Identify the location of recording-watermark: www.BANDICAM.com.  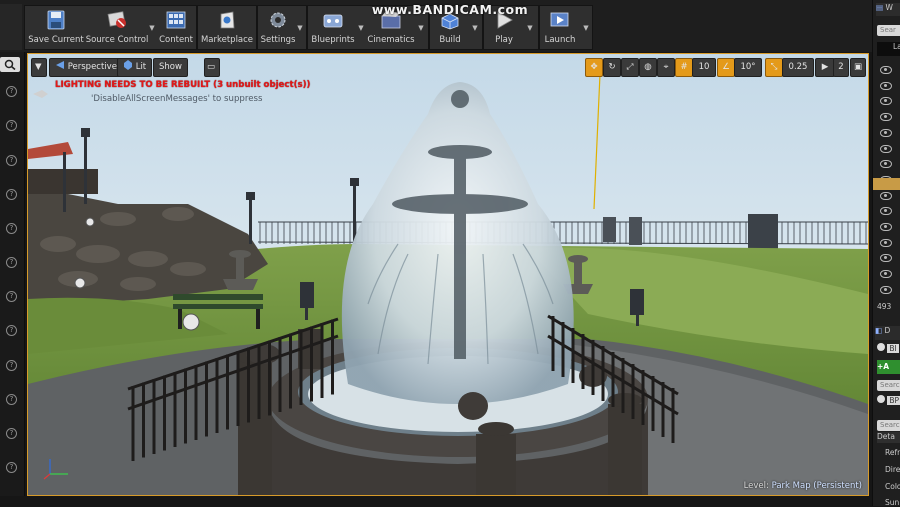
(450, 9).